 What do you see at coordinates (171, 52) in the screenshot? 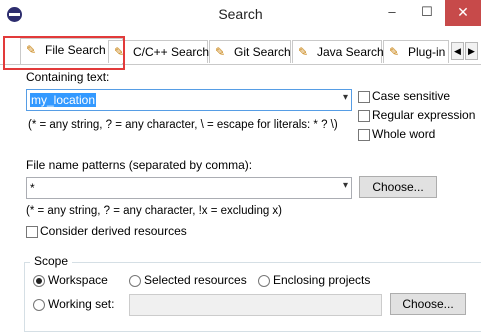
I see `tab-label: C/C++ Search` at bounding box center [171, 52].